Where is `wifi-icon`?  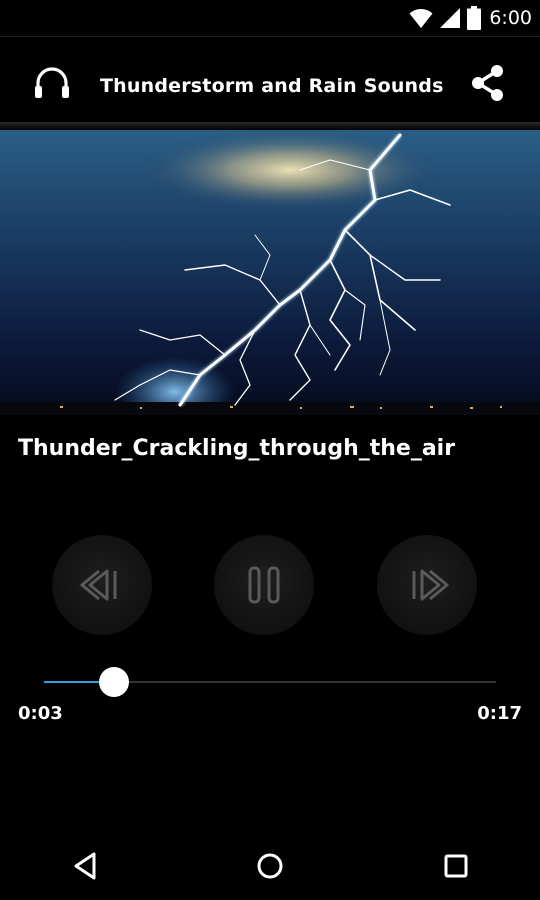 wifi-icon is located at coordinates (421, 18).